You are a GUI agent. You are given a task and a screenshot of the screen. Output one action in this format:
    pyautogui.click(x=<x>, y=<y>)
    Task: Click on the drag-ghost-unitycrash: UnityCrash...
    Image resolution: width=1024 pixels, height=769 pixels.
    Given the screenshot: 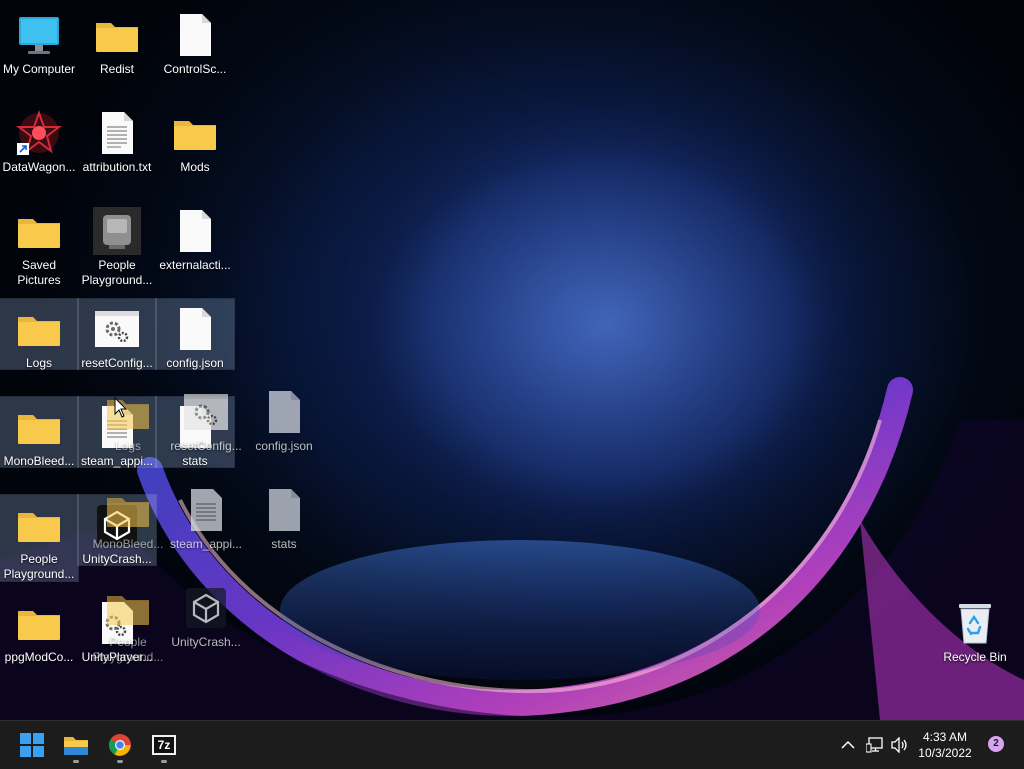 What is the action you would take?
    pyautogui.click(x=206, y=613)
    